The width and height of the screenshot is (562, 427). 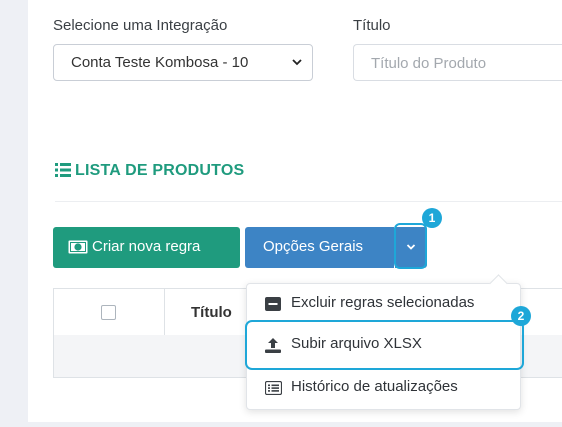 I want to click on section-title: LISTA DE PRODUTOS, so click(x=149, y=171).